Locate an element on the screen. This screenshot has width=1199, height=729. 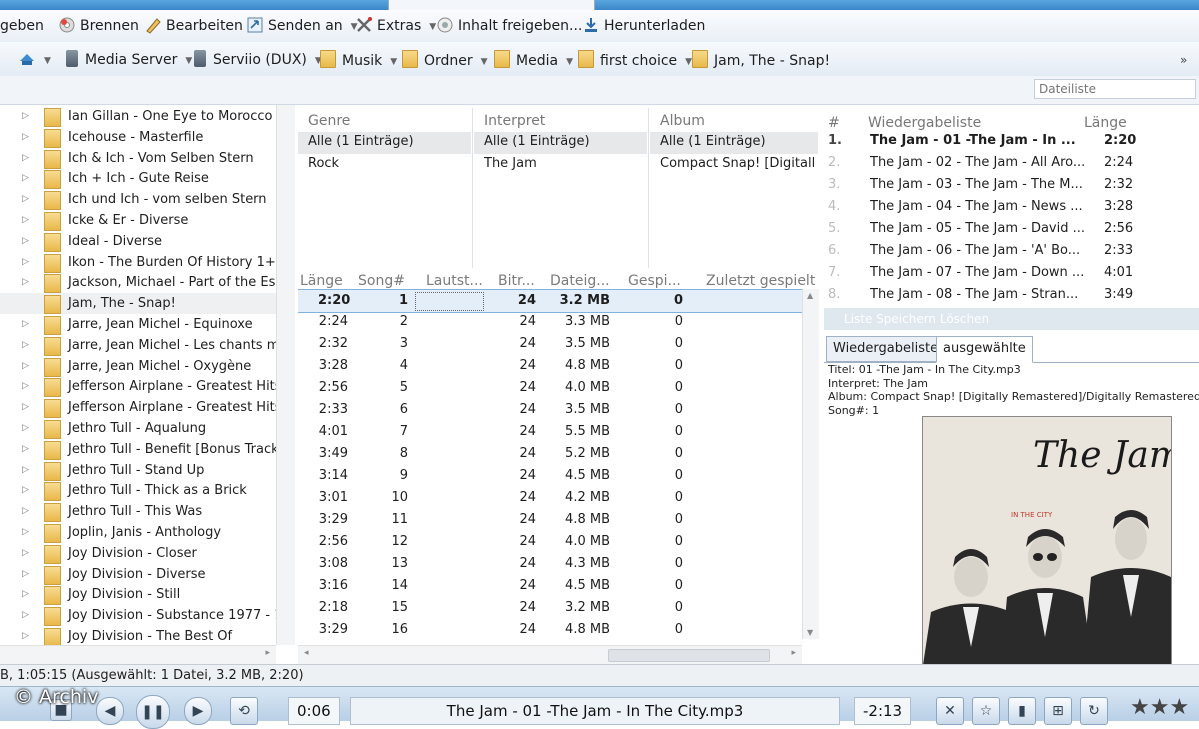
tree-horizontal-scrollbar: ▸ is located at coordinates (138, 654).